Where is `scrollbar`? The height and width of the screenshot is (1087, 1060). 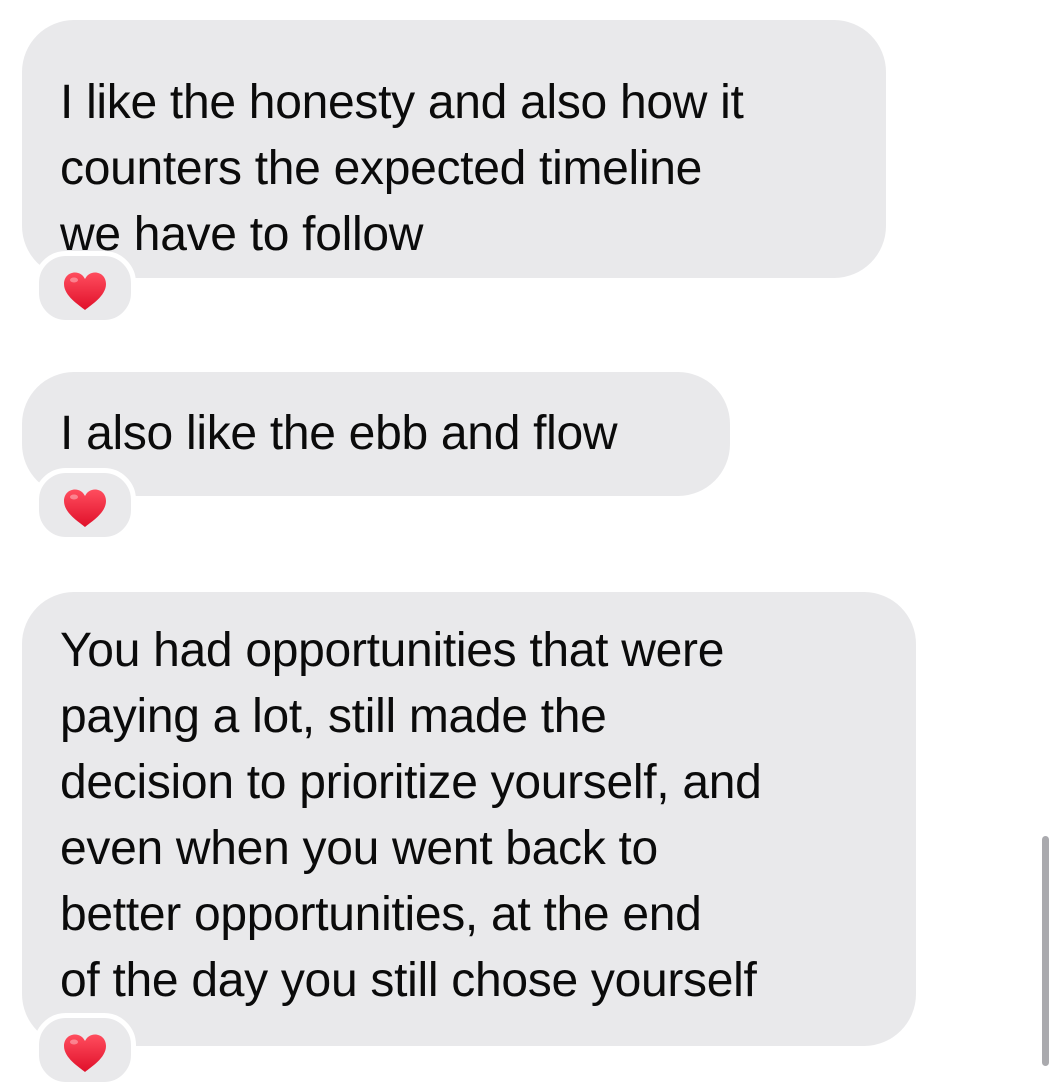
scrollbar is located at coordinates (1045, 951).